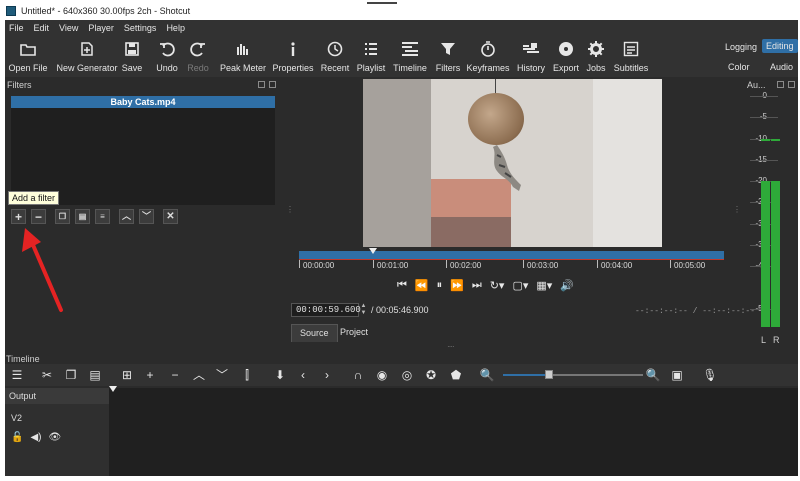 Image resolution: width=800 pixels, height=481 pixels. Describe the element at coordinates (487, 375) in the screenshot. I see `zoom-out-icon: 🔍` at that location.